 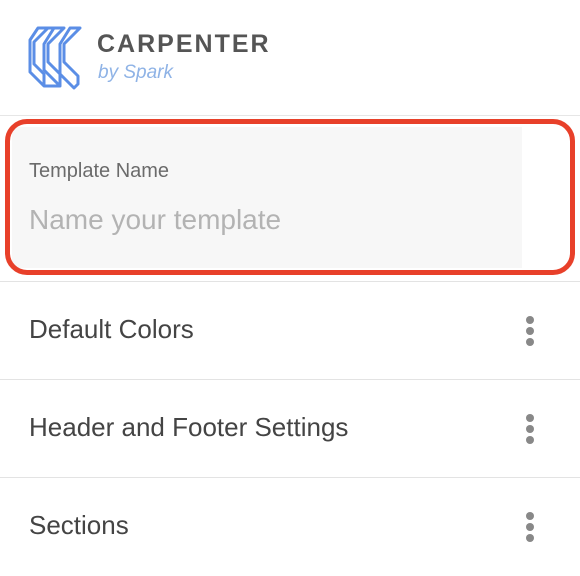 I want to click on template-name-input, so click(x=266, y=220).